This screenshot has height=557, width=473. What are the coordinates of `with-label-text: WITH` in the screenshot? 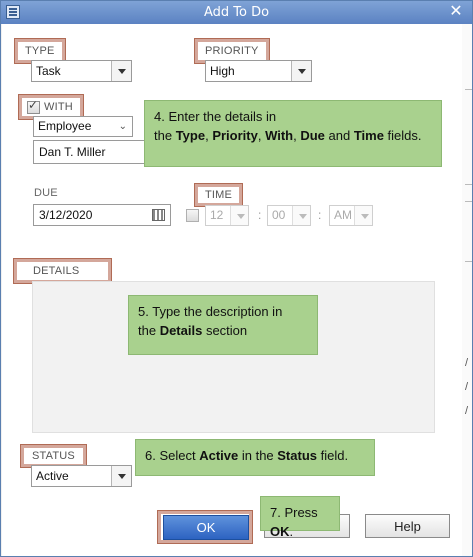 It's located at (58, 107).